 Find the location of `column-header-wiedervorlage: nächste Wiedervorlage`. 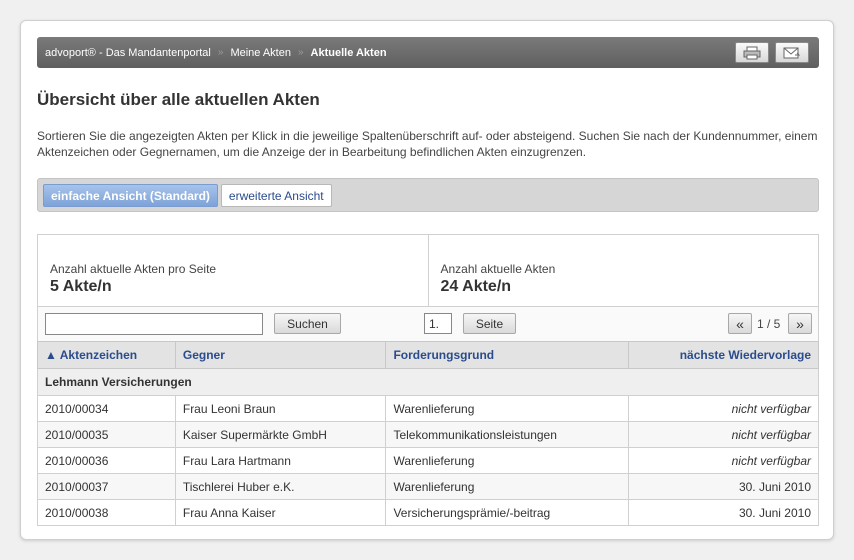

column-header-wiedervorlage: nächste Wiedervorlage is located at coordinates (723, 355).